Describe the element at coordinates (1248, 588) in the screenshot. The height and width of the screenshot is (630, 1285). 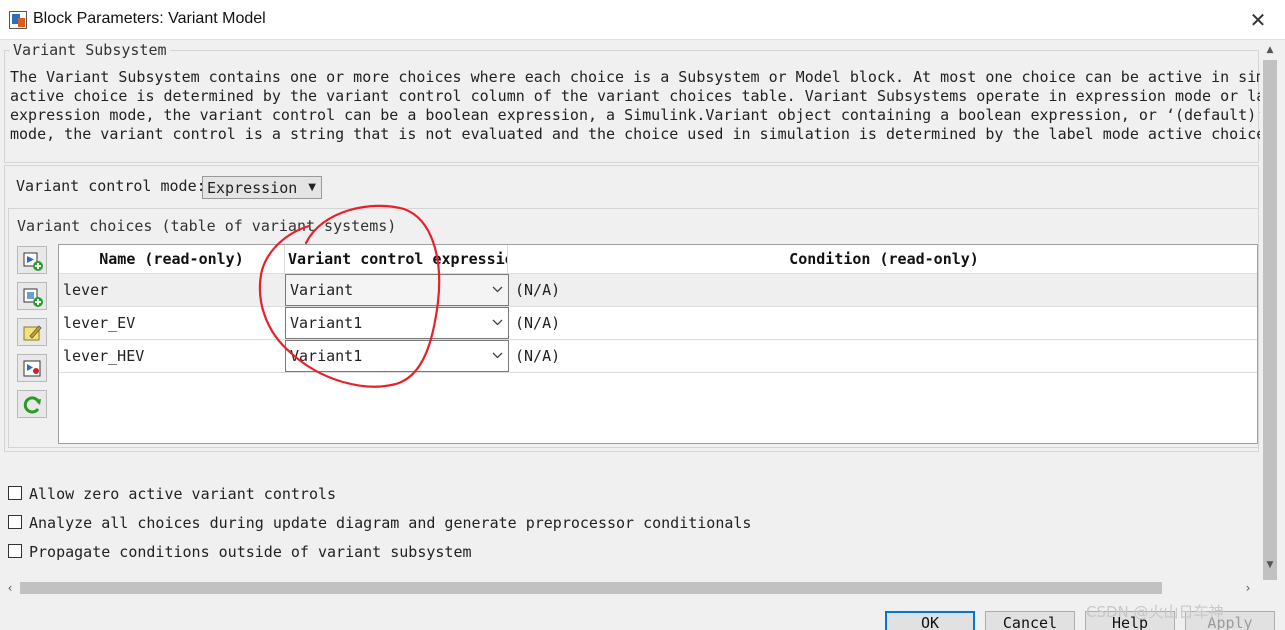
I see `scroll-right-icon: ›` at that location.